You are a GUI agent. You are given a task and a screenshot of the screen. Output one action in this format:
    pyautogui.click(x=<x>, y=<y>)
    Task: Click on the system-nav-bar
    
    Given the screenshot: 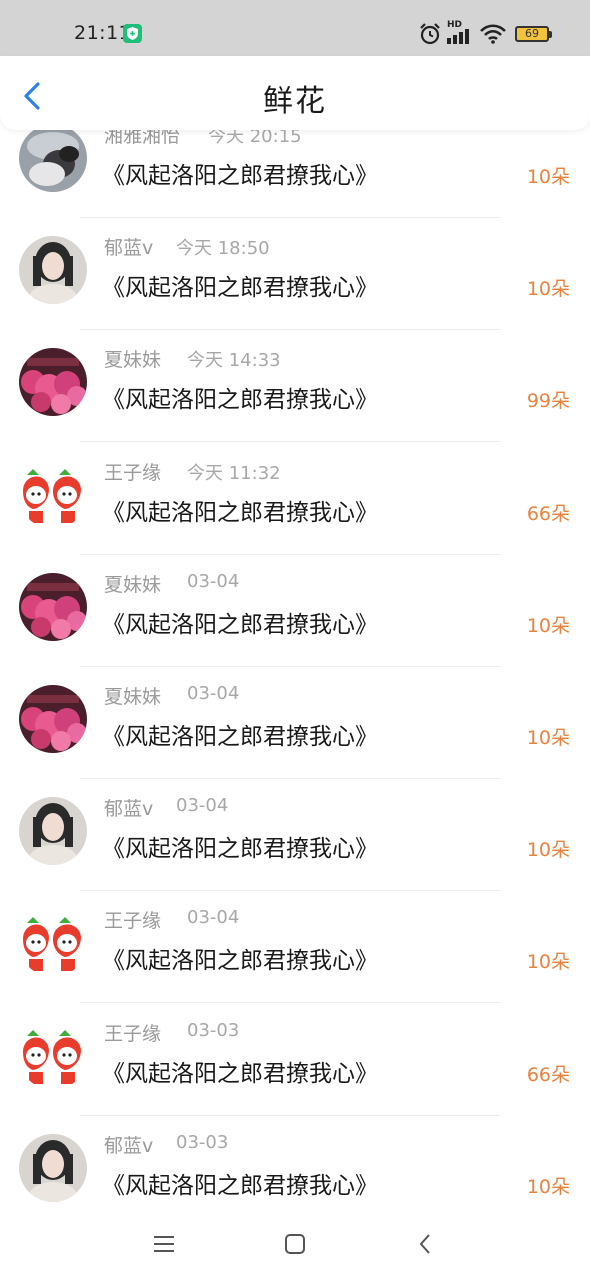 What is the action you would take?
    pyautogui.click(x=295, y=1245)
    